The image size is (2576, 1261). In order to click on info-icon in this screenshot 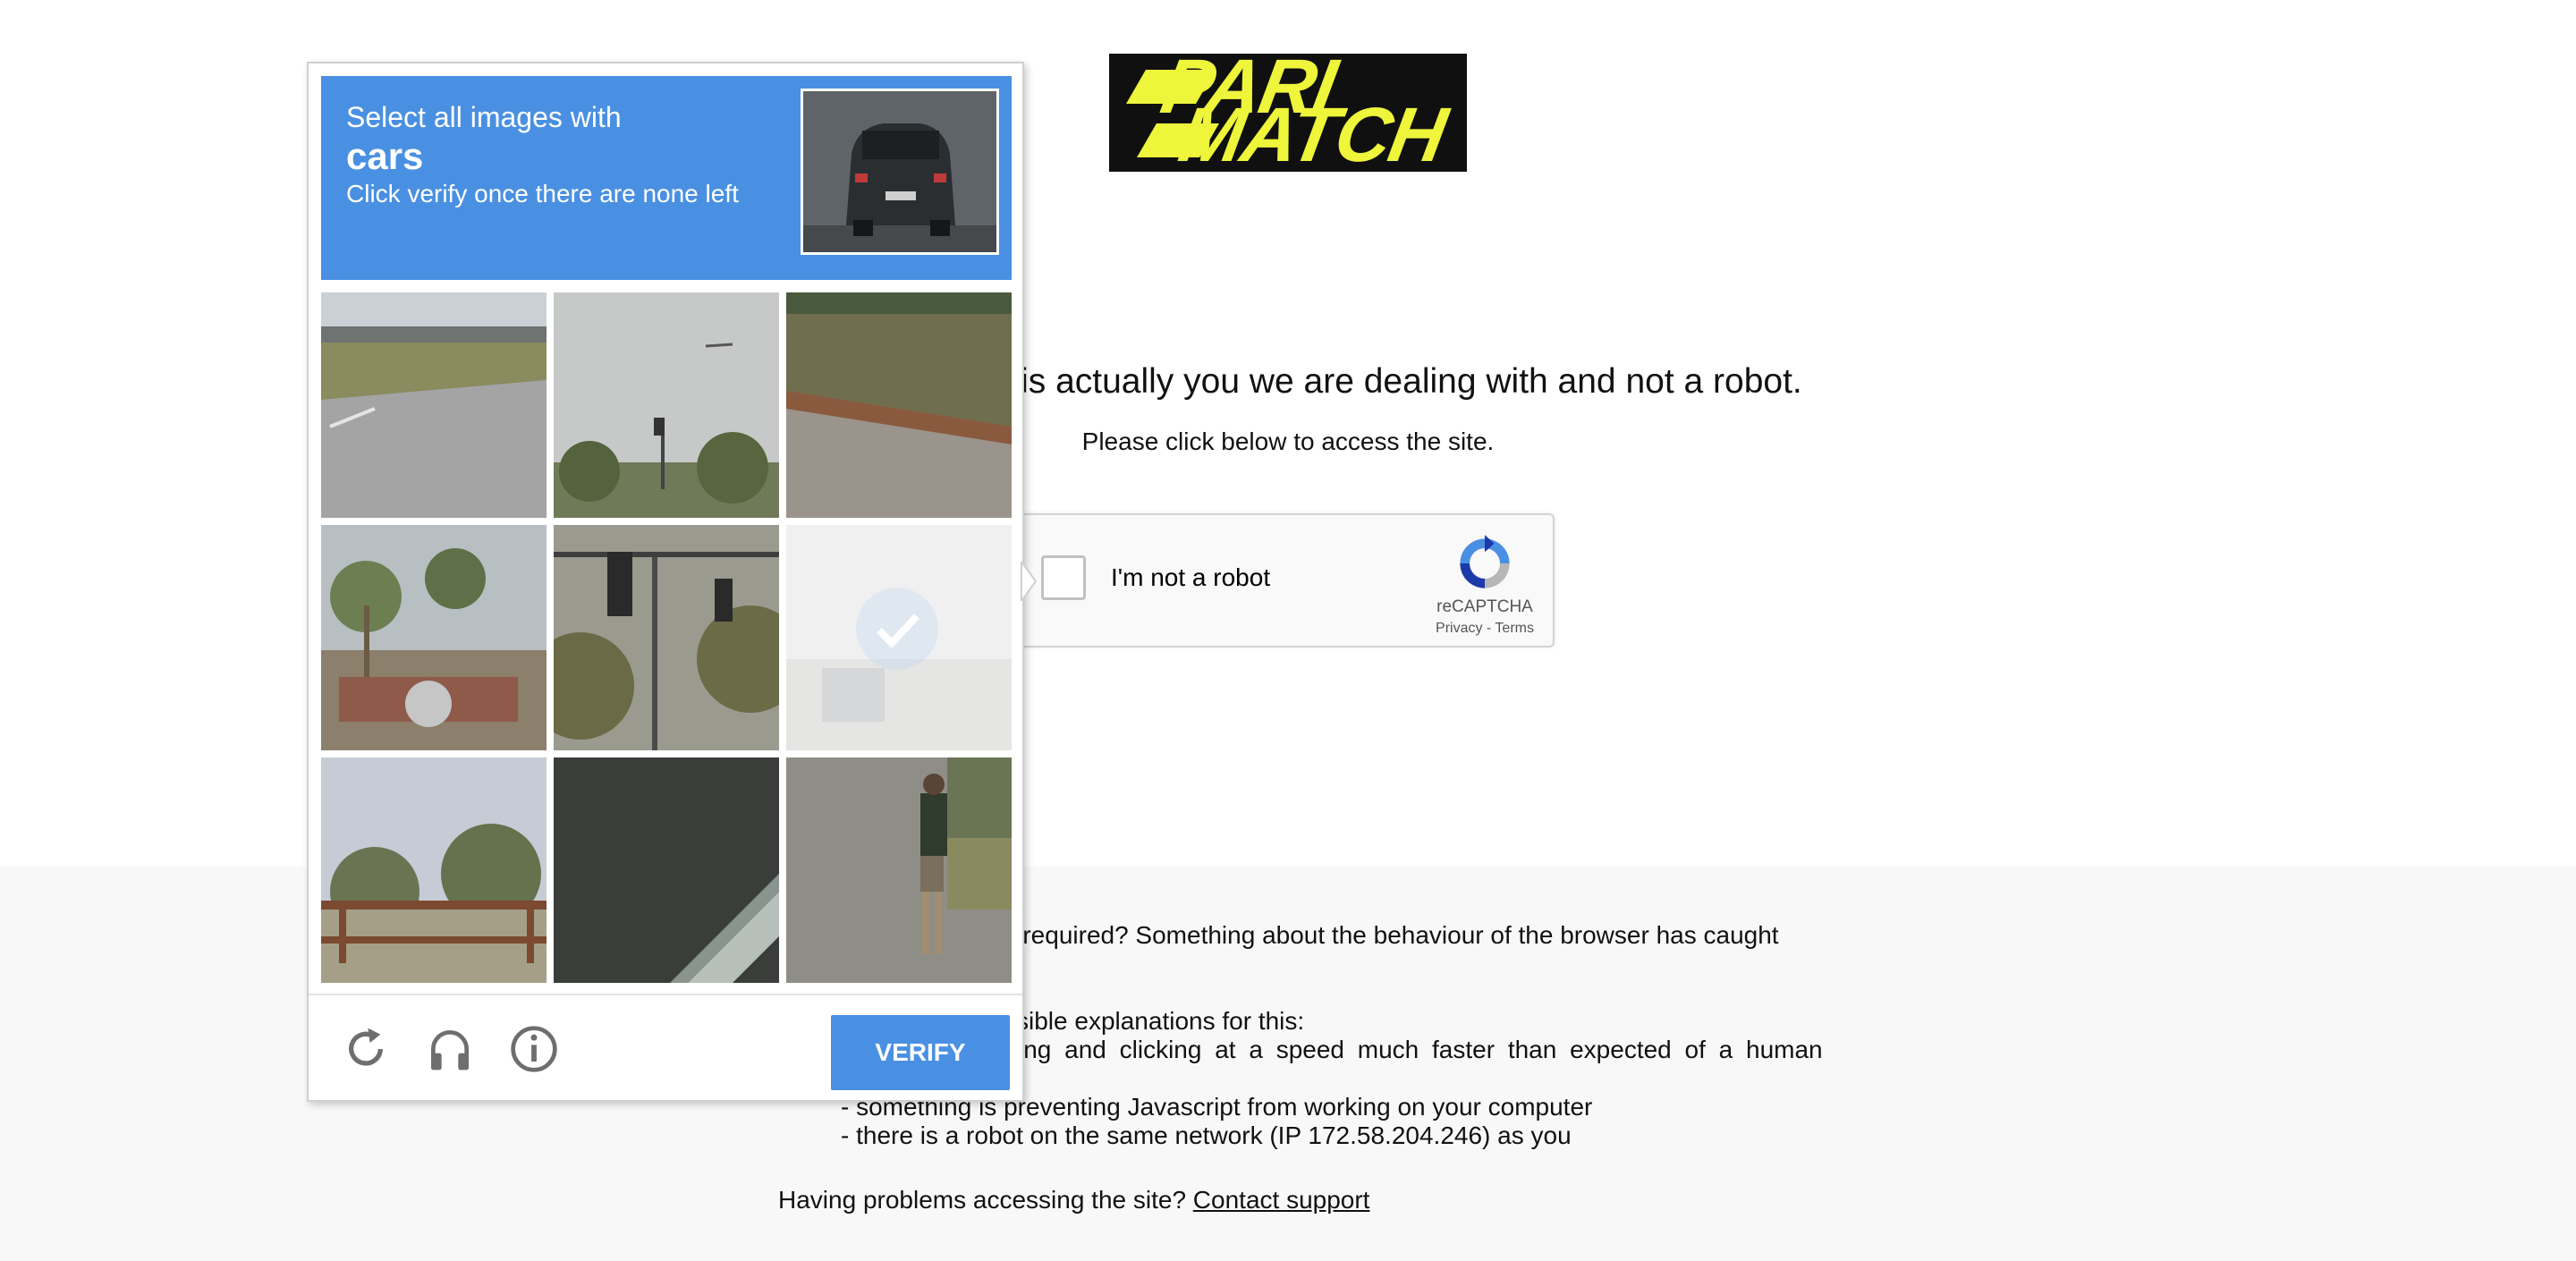, I will do `click(534, 1049)`.